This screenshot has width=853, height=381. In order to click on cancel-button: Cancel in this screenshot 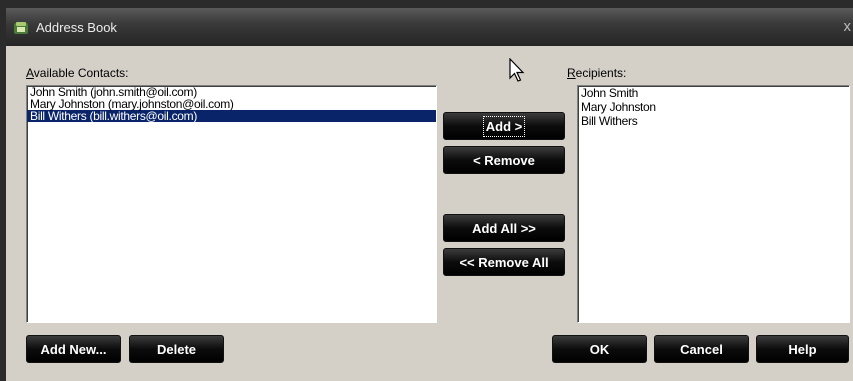, I will do `click(701, 349)`.